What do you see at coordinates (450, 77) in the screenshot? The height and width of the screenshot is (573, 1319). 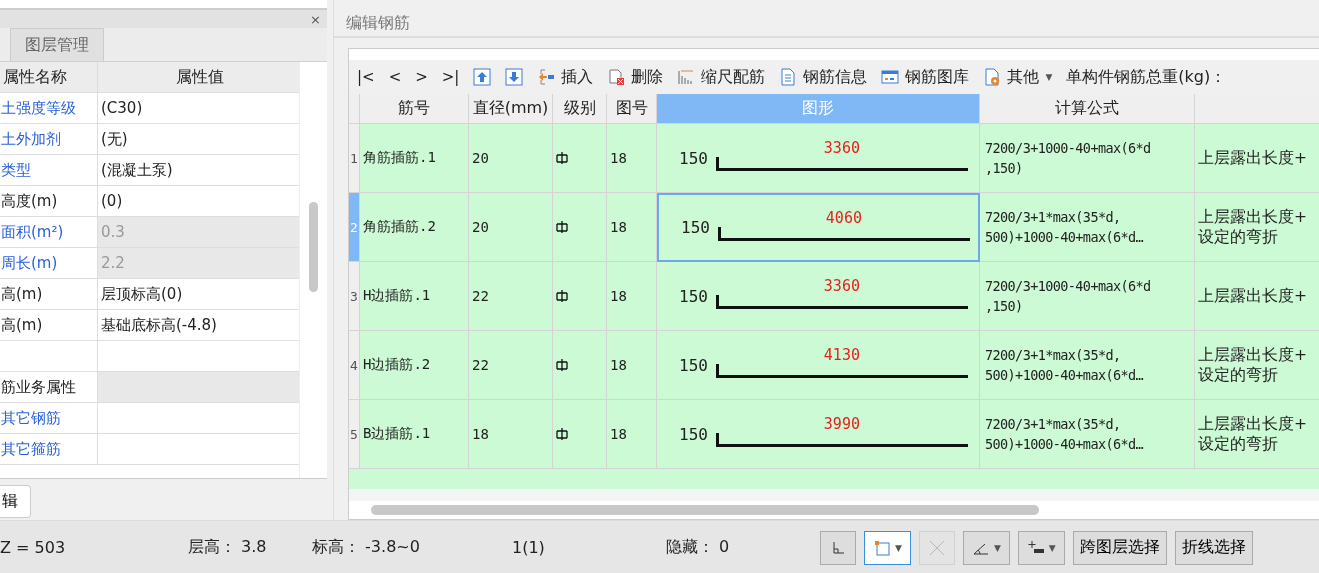 I see `nav-button: >|` at bounding box center [450, 77].